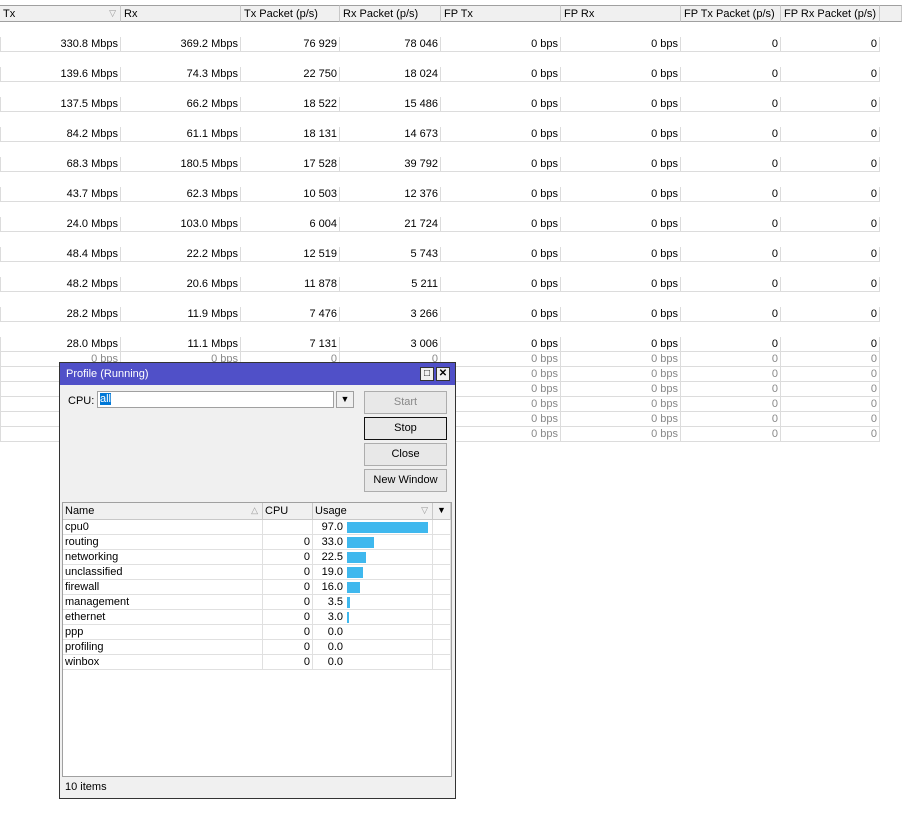 This screenshot has width=902, height=827. What do you see at coordinates (163, 647) in the screenshot?
I see `profile-name-cell: profiling` at bounding box center [163, 647].